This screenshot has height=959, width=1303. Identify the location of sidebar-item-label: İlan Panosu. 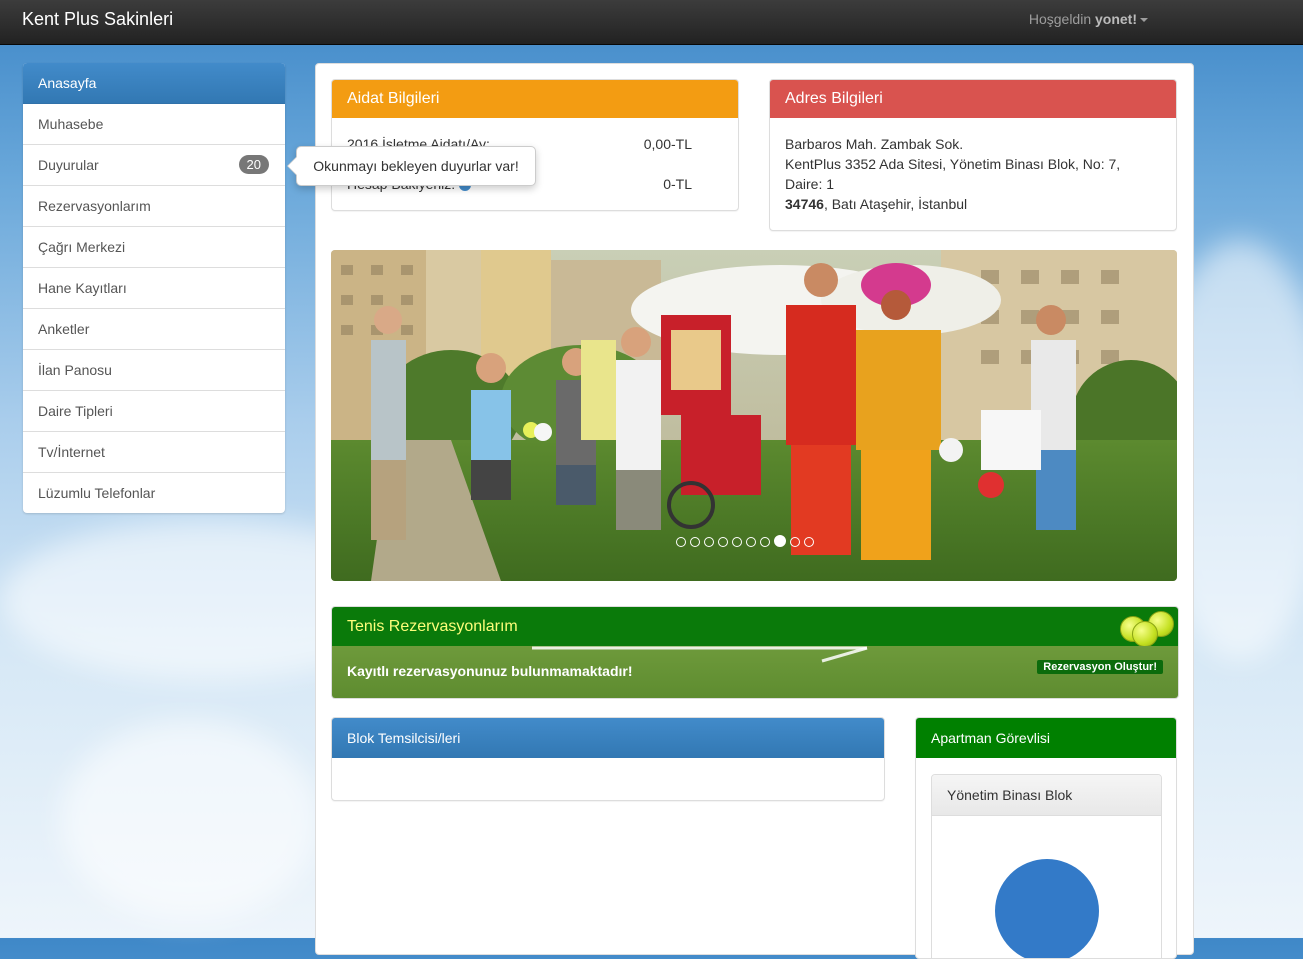
(75, 370).